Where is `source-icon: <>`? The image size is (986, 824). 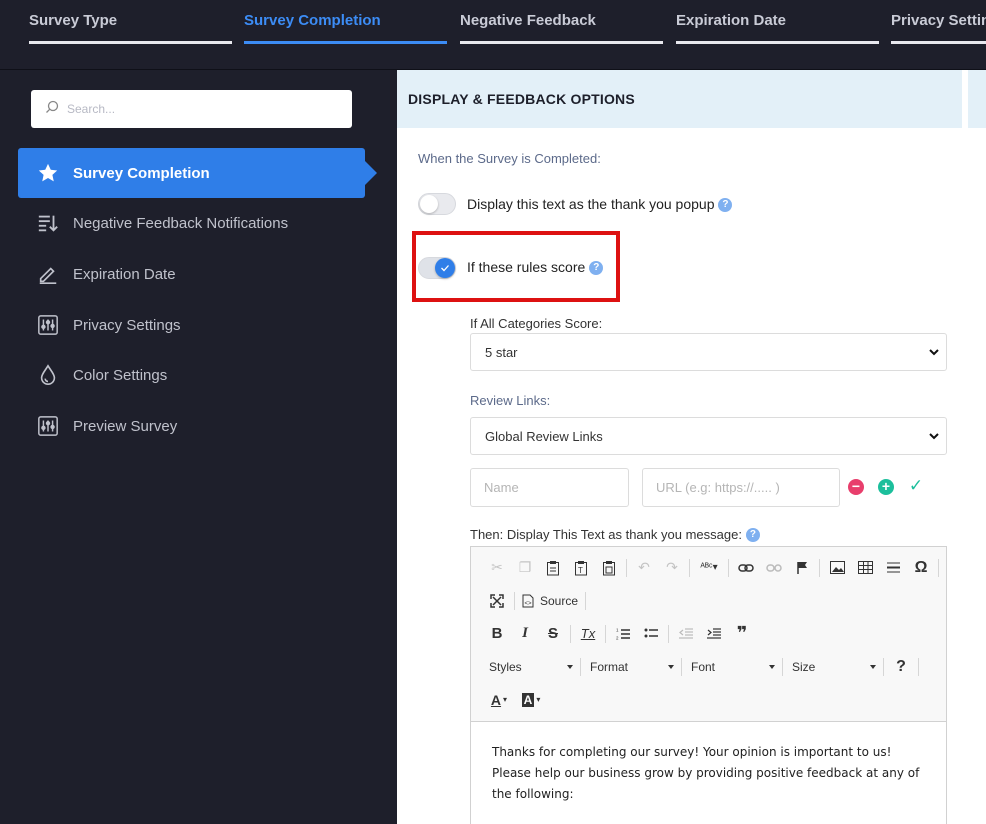 source-icon: <> is located at coordinates (528, 600).